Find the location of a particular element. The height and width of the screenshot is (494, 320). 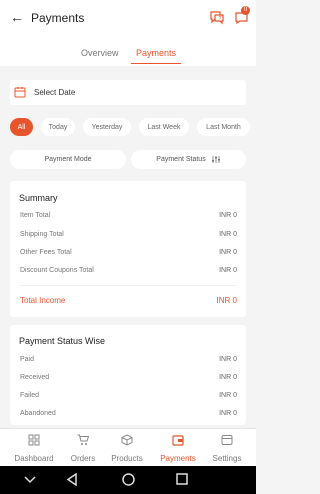

notification-badge: 0 is located at coordinates (245, 10).